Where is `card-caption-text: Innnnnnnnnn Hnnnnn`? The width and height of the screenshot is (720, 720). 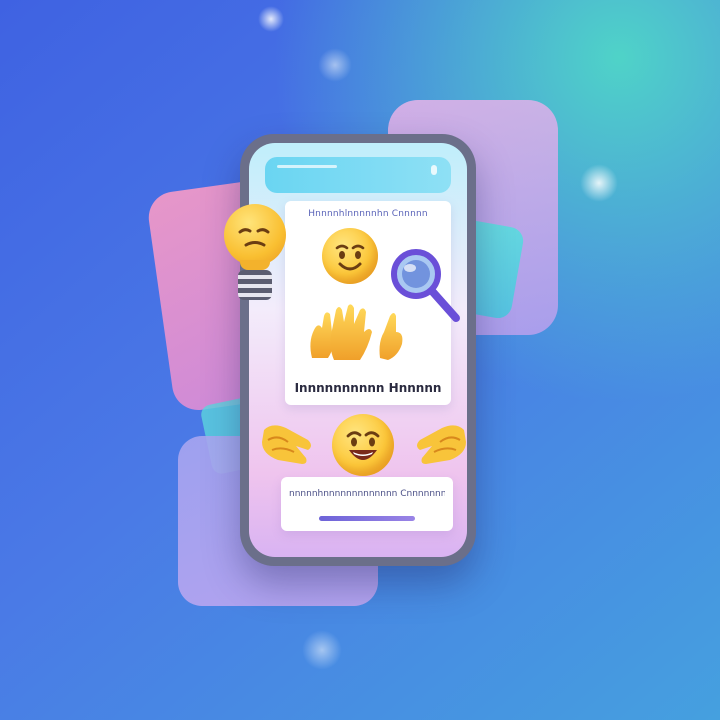
card-caption-text: Innnnnnnnnn Hnnnnn is located at coordinates (368, 388).